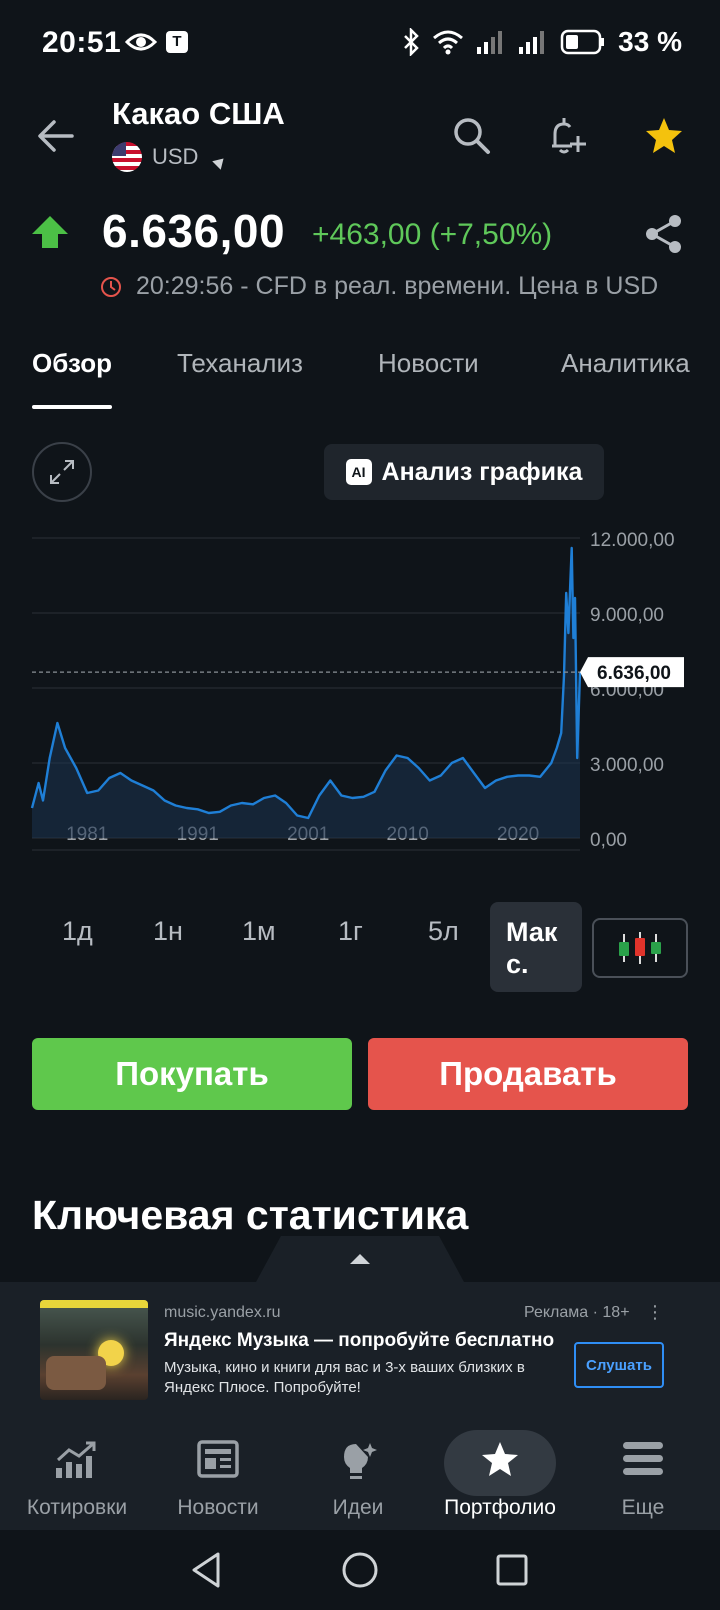 Image resolution: width=720 pixels, height=1610 pixels. Describe the element at coordinates (177, 42) in the screenshot. I see `app-notification-icon: T` at that location.